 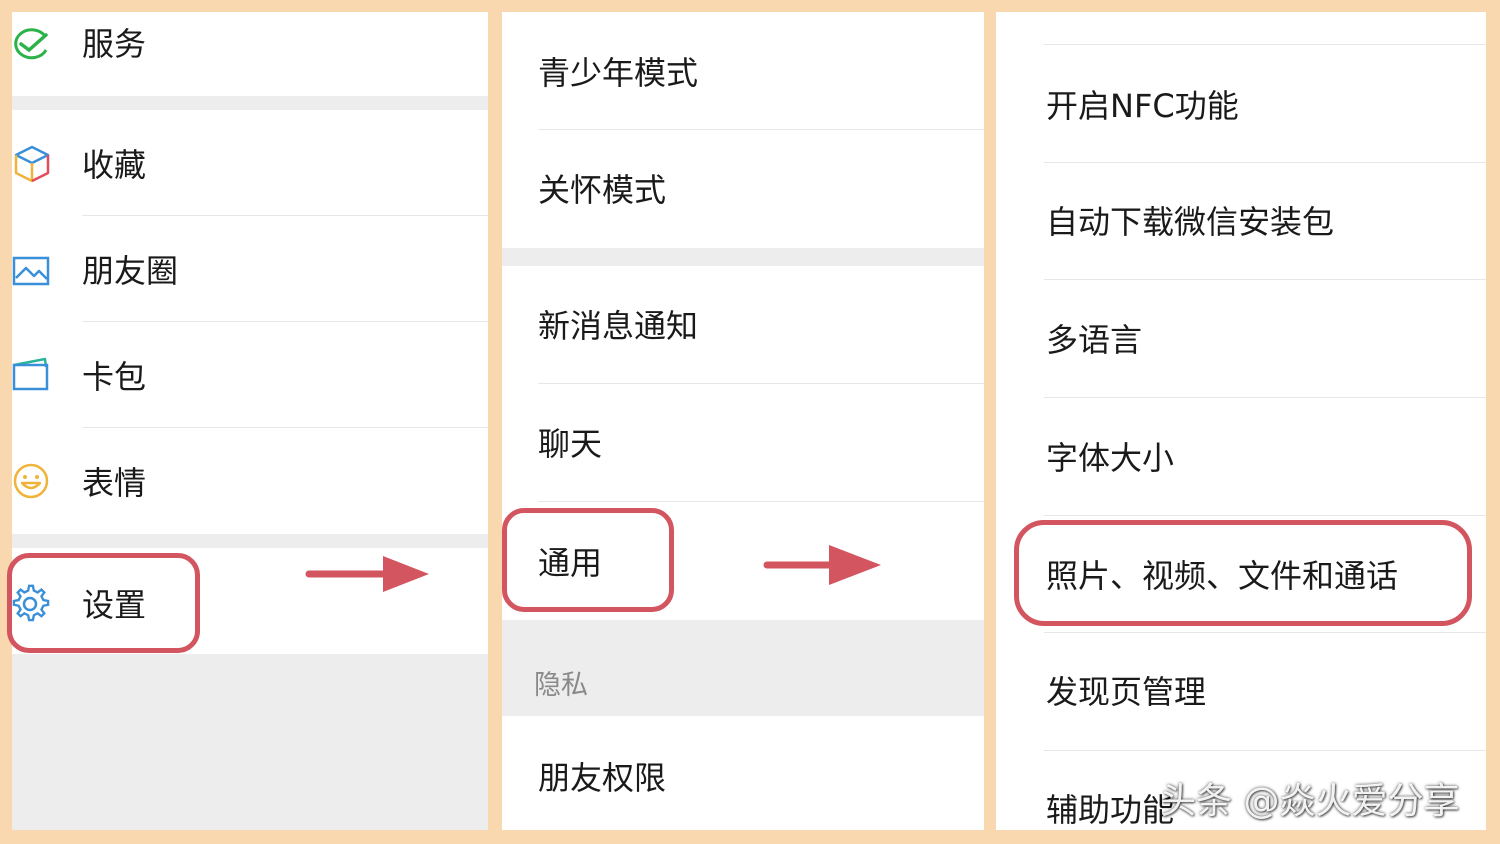 I want to click on highlight-photos-videos-files-calls, so click(x=1243, y=573).